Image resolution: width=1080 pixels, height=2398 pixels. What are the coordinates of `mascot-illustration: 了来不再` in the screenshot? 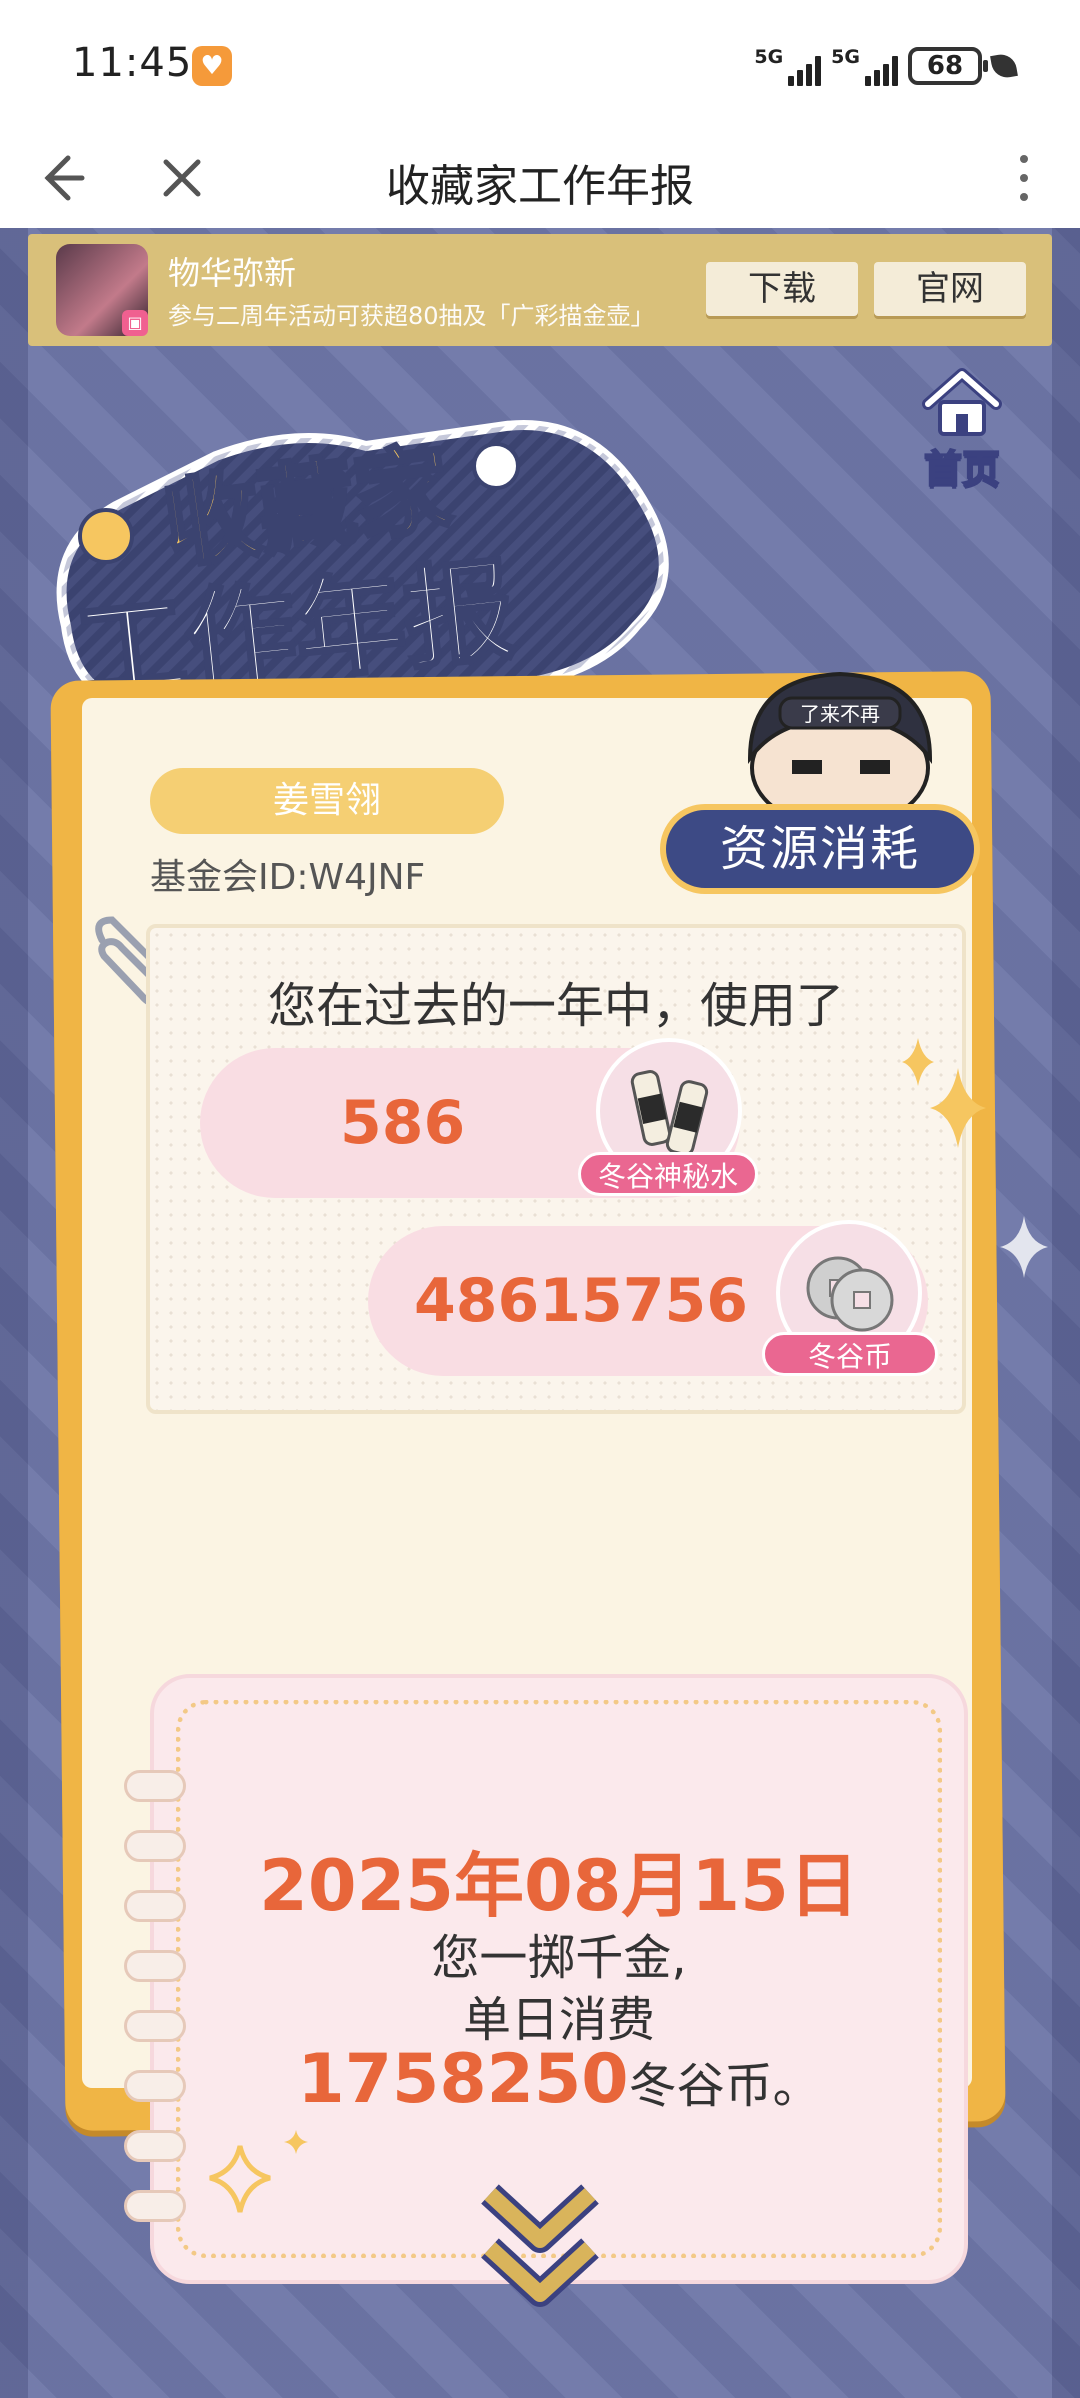 It's located at (840, 744).